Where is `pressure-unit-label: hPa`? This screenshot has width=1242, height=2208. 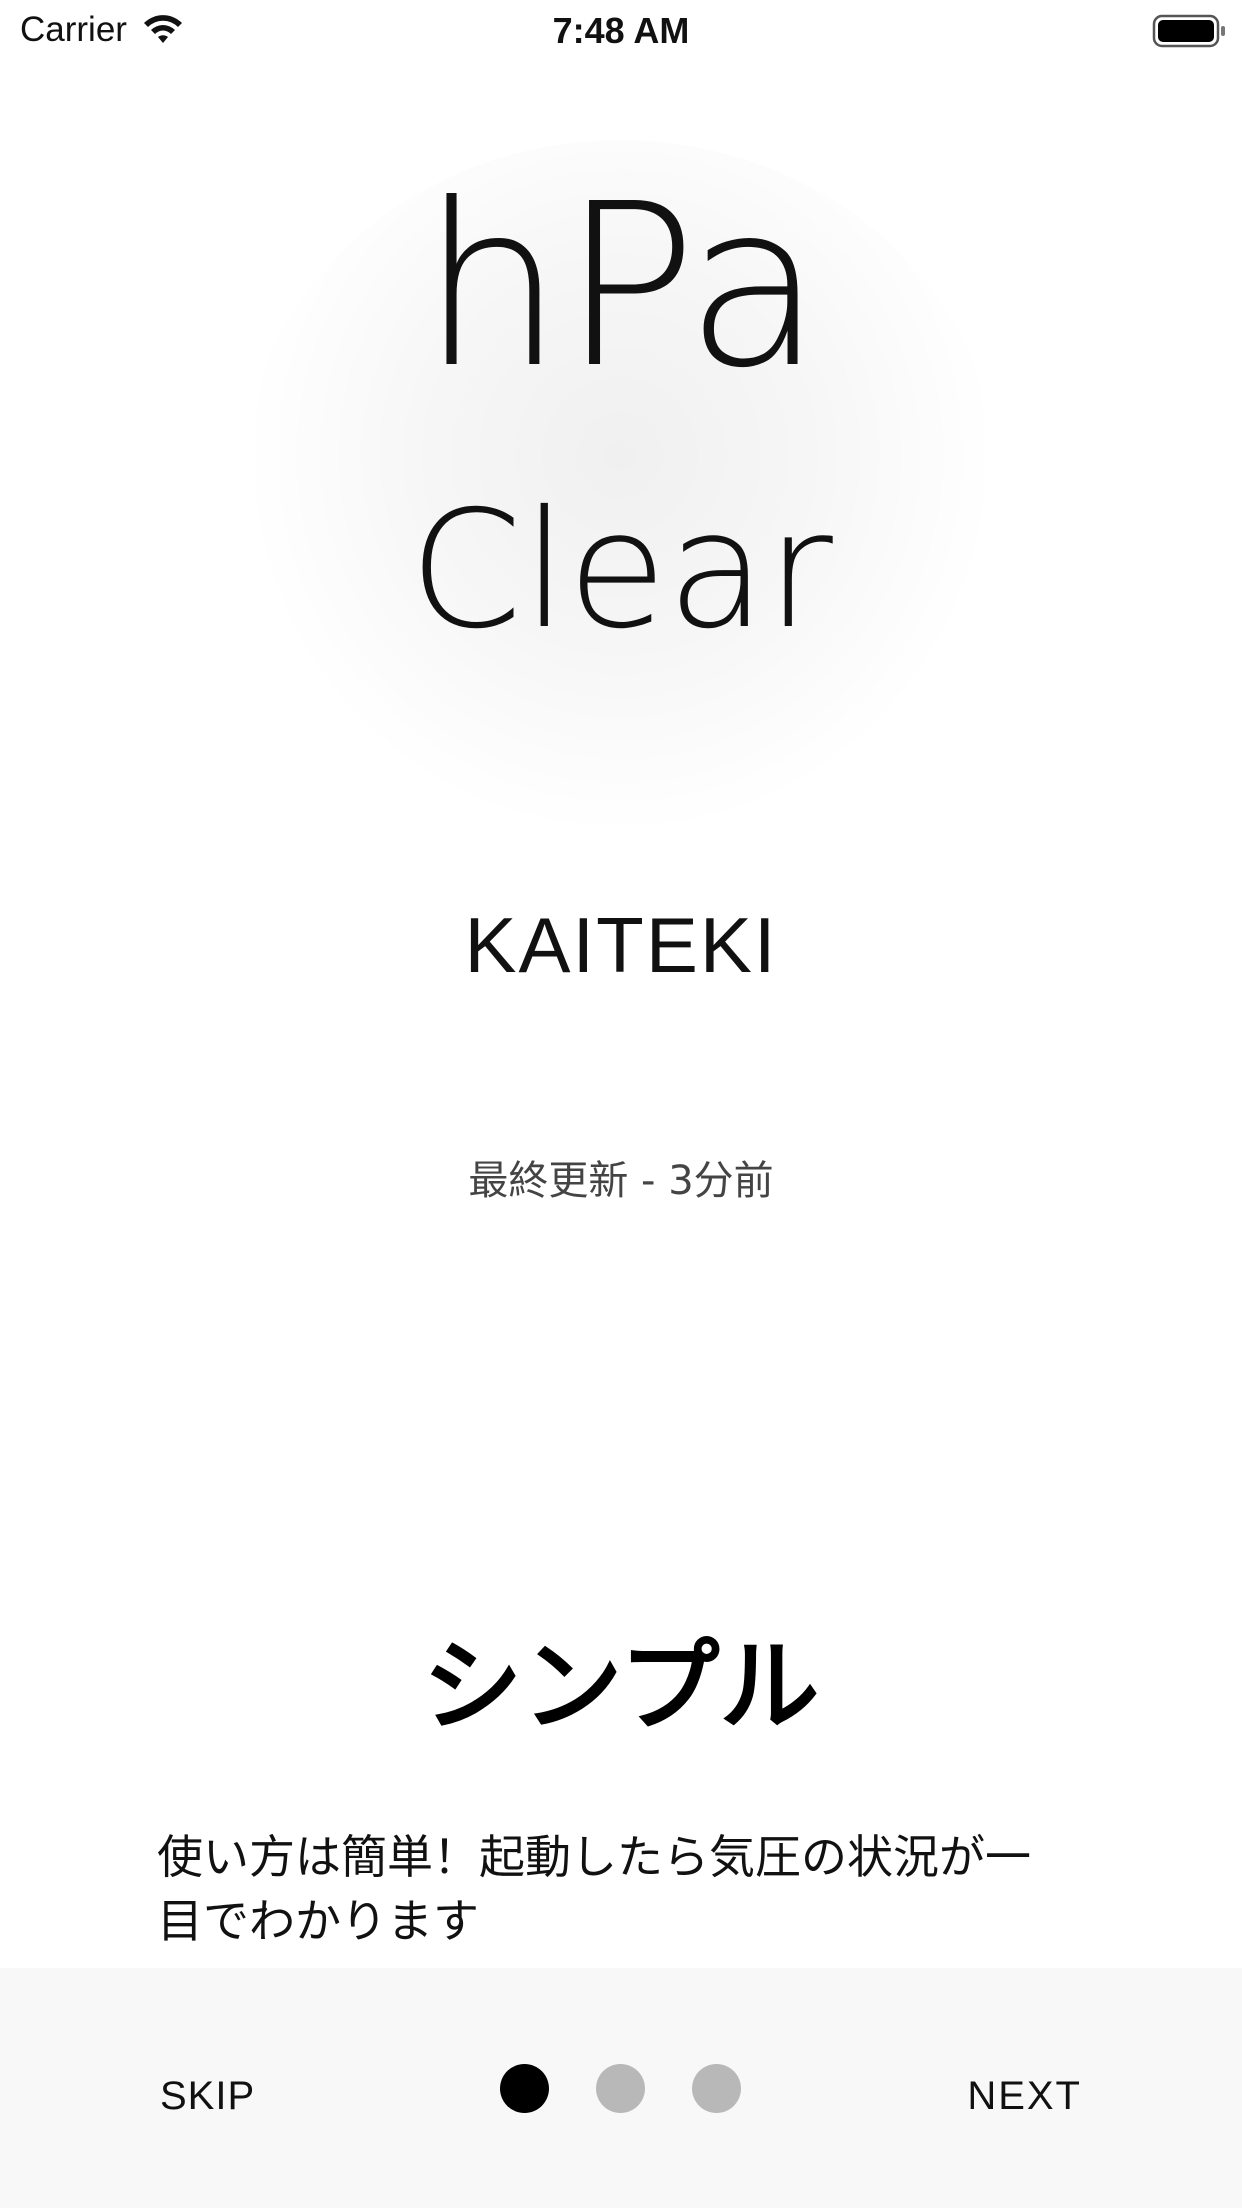 pressure-unit-label: hPa is located at coordinates (621, 287).